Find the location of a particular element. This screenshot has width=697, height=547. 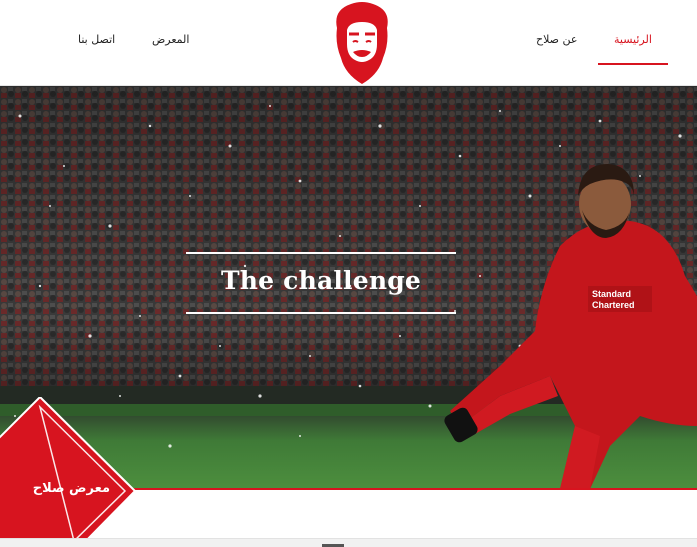

gallery-badge is located at coordinates (70, 472).